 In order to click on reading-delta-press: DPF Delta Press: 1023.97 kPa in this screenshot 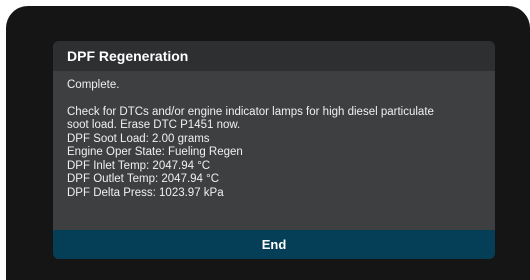, I will do `click(145, 192)`.